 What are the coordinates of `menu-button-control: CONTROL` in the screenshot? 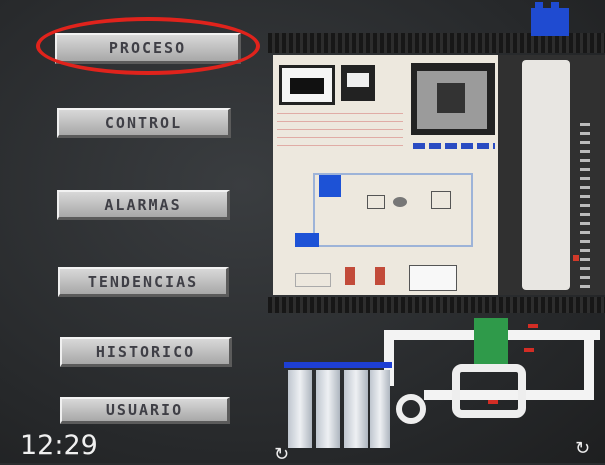 It's located at (144, 123).